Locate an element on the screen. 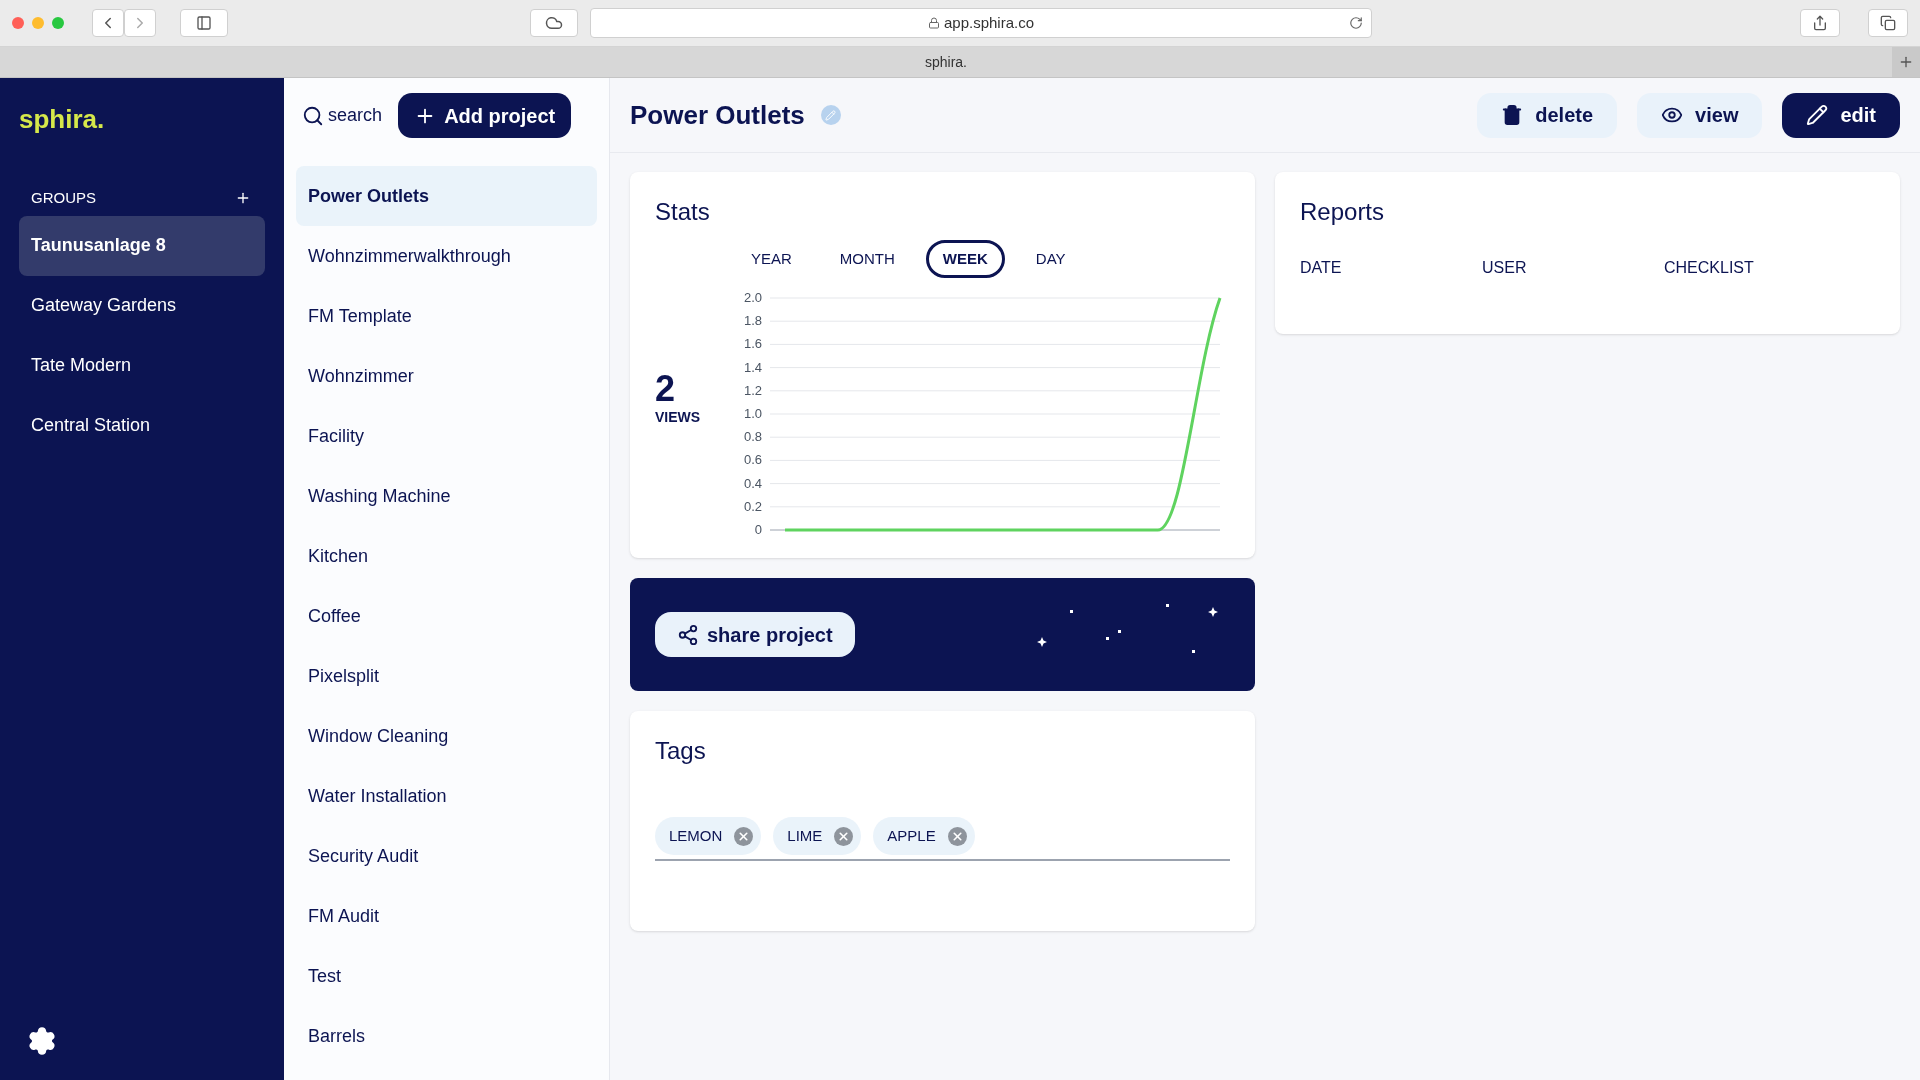 This screenshot has height=1080, width=1920. share-button is located at coordinates (1820, 23).